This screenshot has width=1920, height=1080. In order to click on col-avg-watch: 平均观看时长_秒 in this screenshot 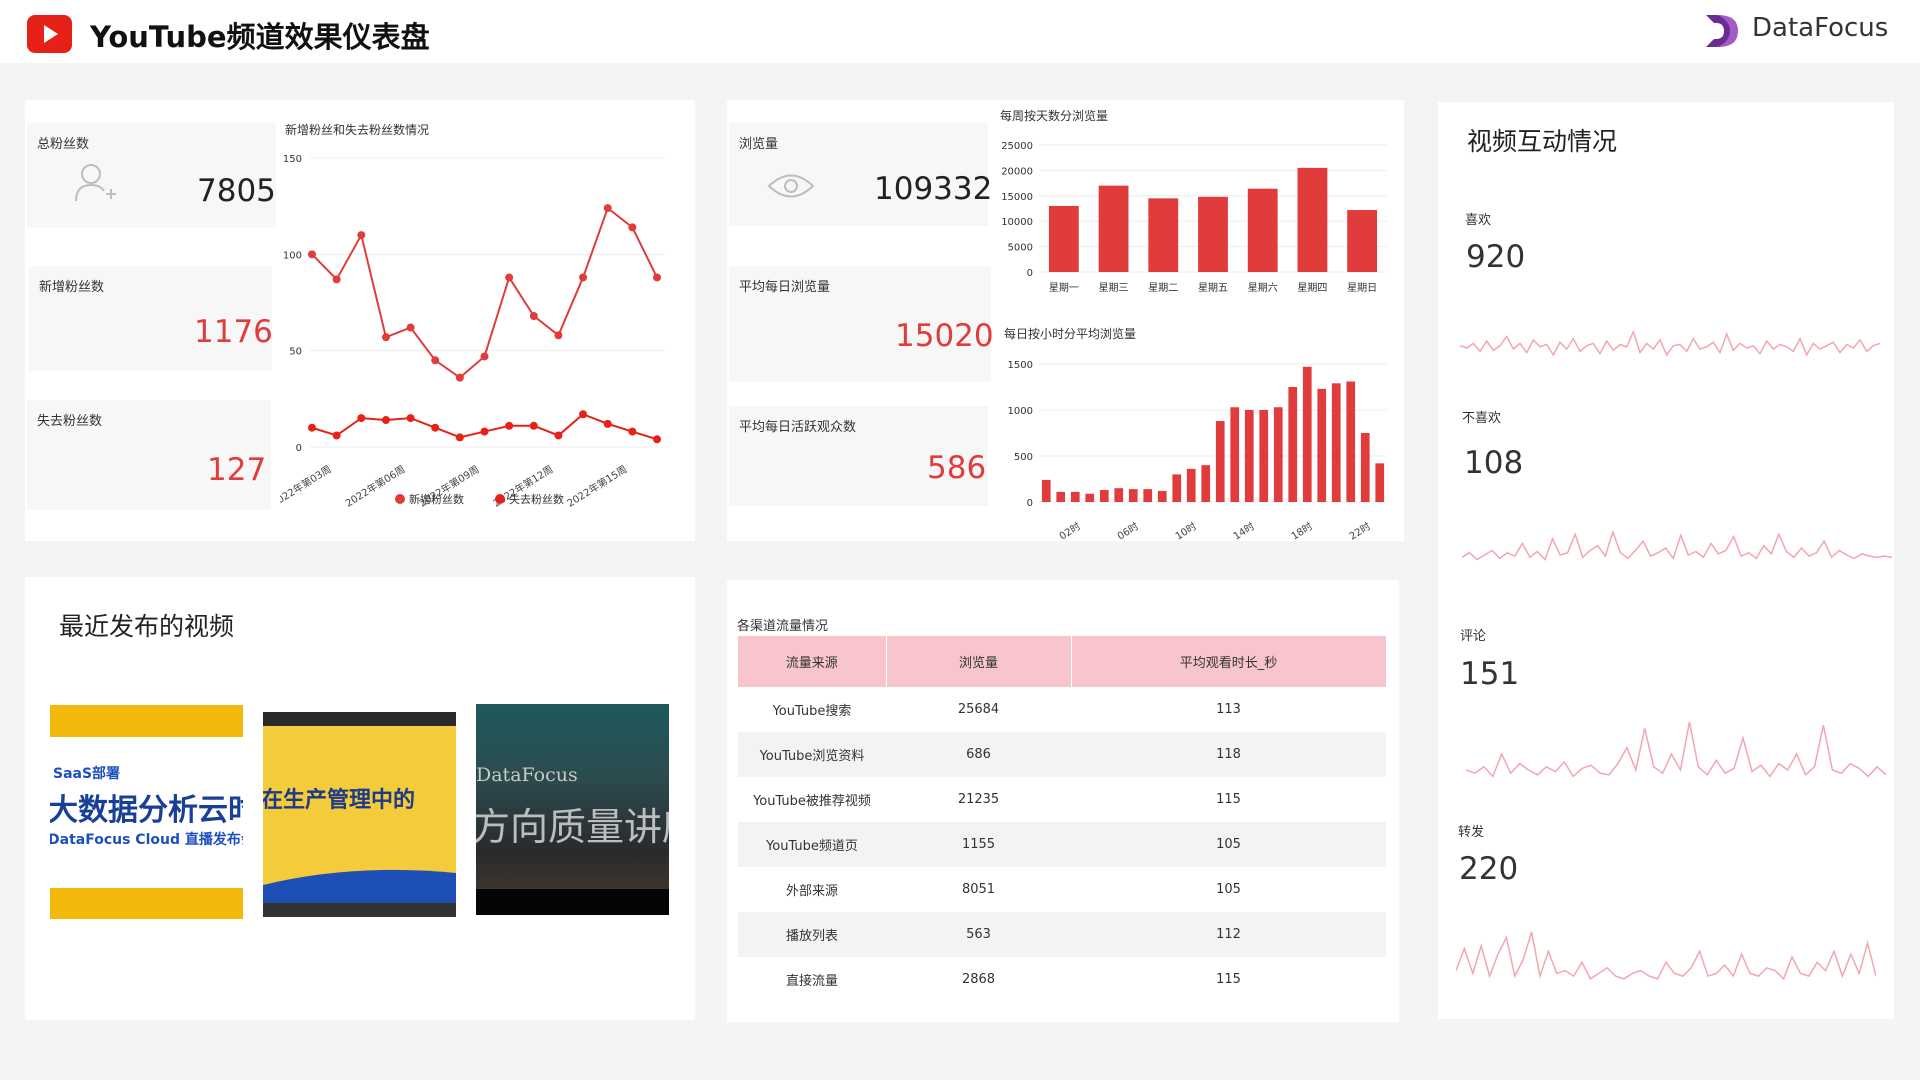, I will do `click(1229, 661)`.